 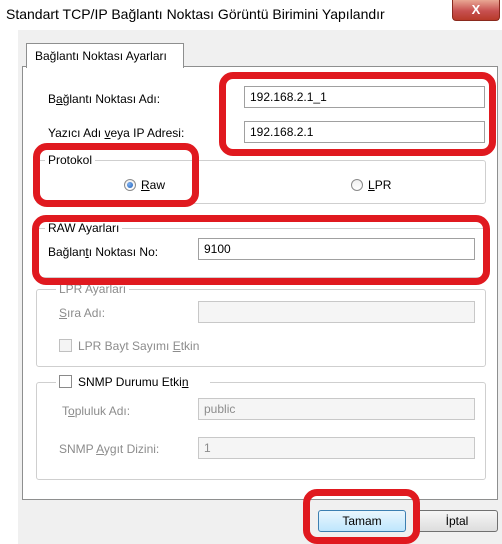 I want to click on protocol-legend: Protokol, so click(x=70, y=160).